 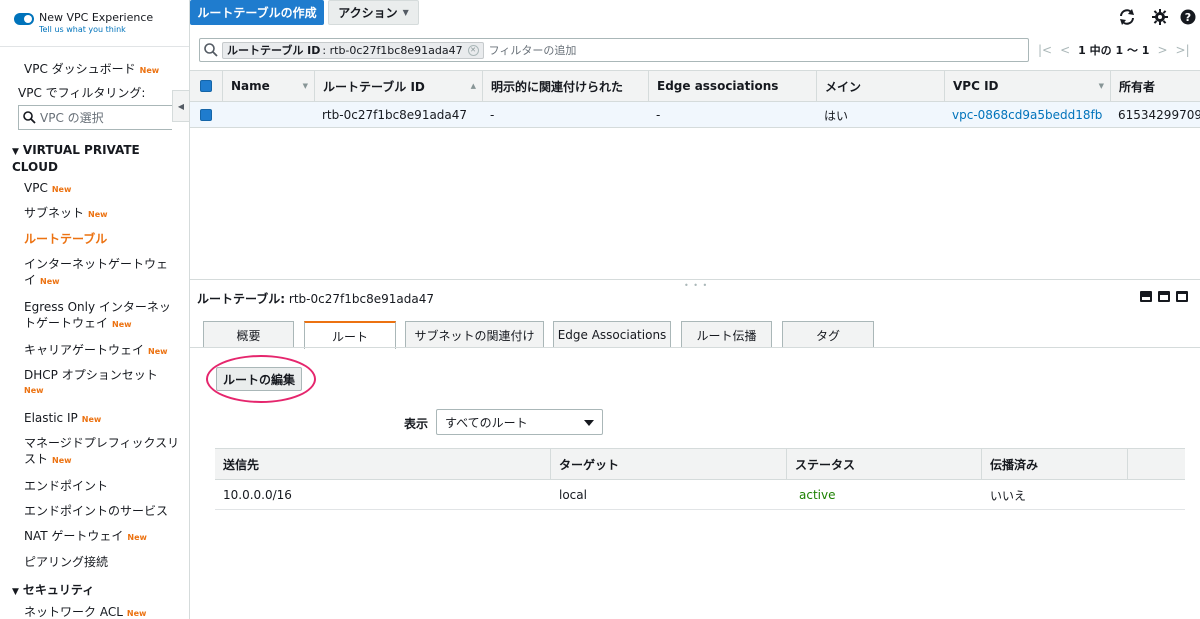 I want to click on sidebar-item-egress-only: Egress Only インターネットゲートウェイ New, so click(x=102, y=316).